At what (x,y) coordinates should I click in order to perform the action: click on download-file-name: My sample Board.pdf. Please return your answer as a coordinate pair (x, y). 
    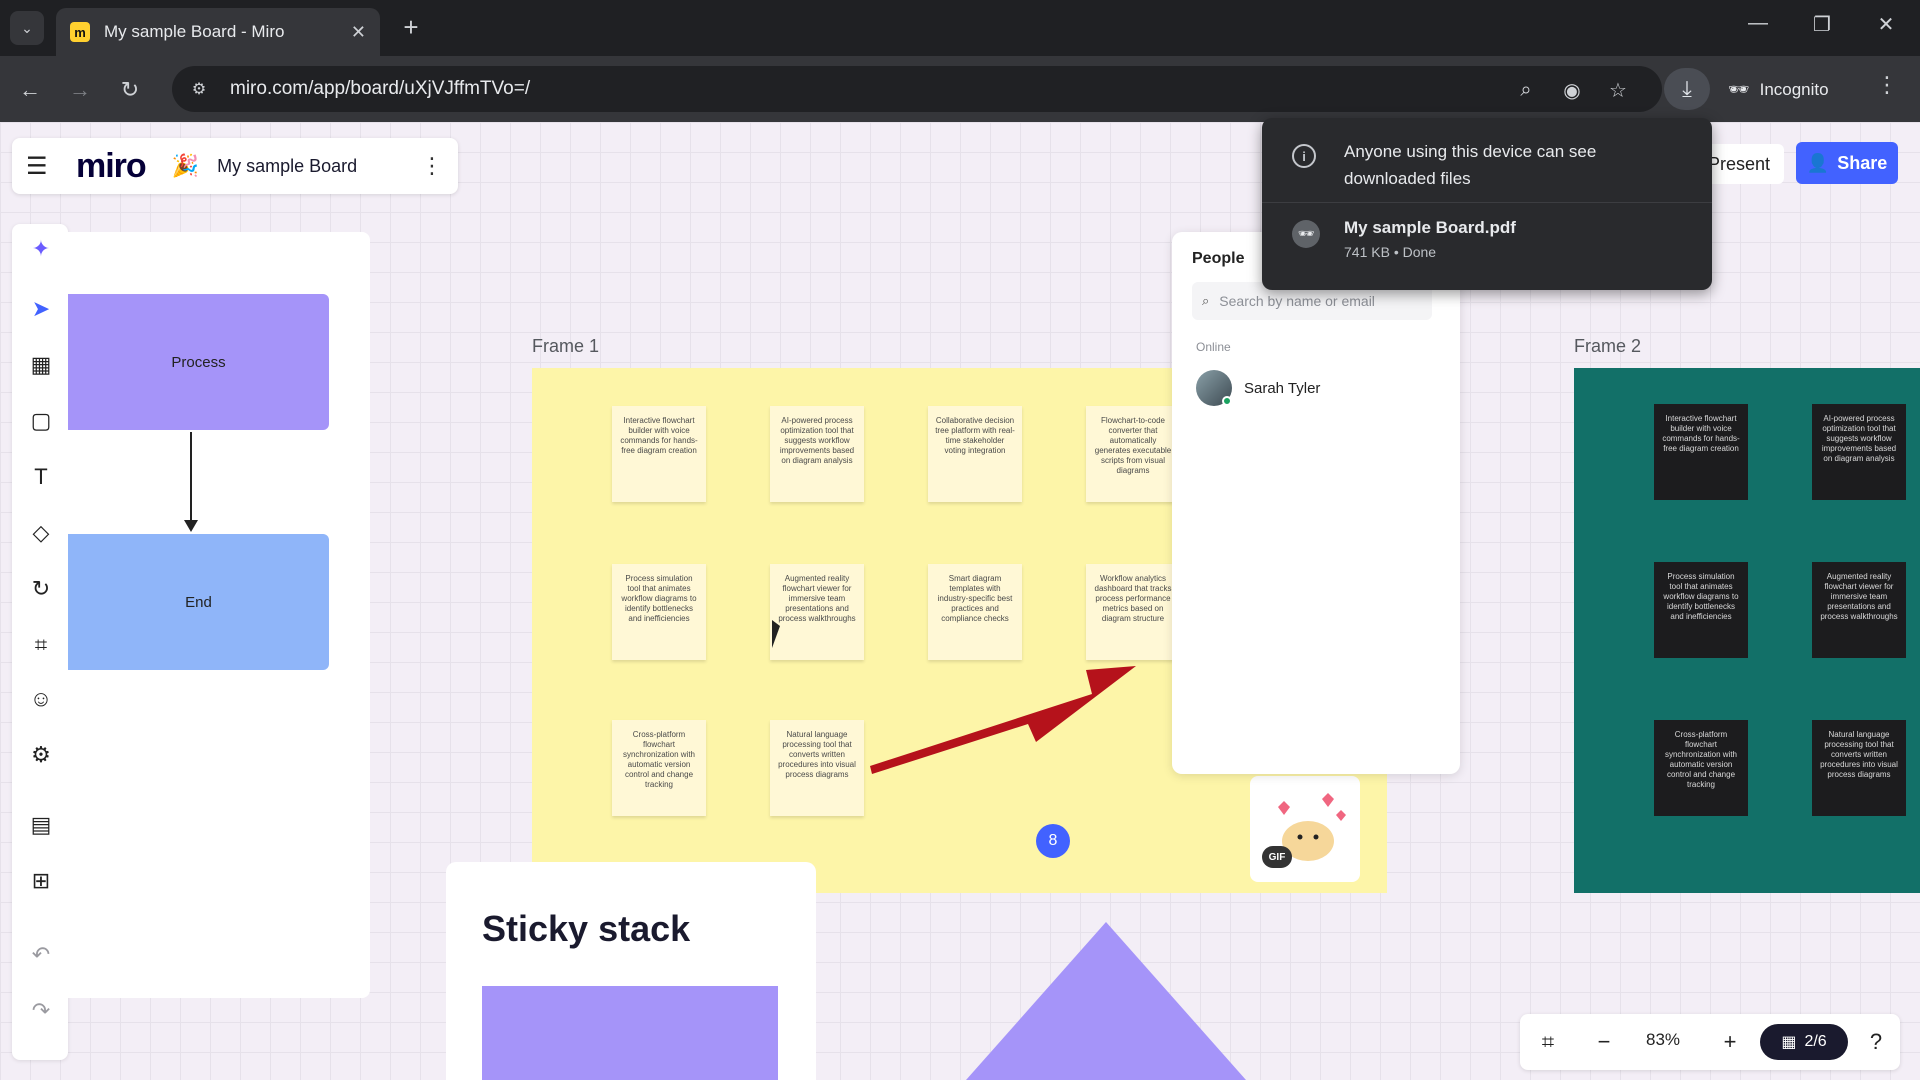
    Looking at the image, I should click on (1430, 228).